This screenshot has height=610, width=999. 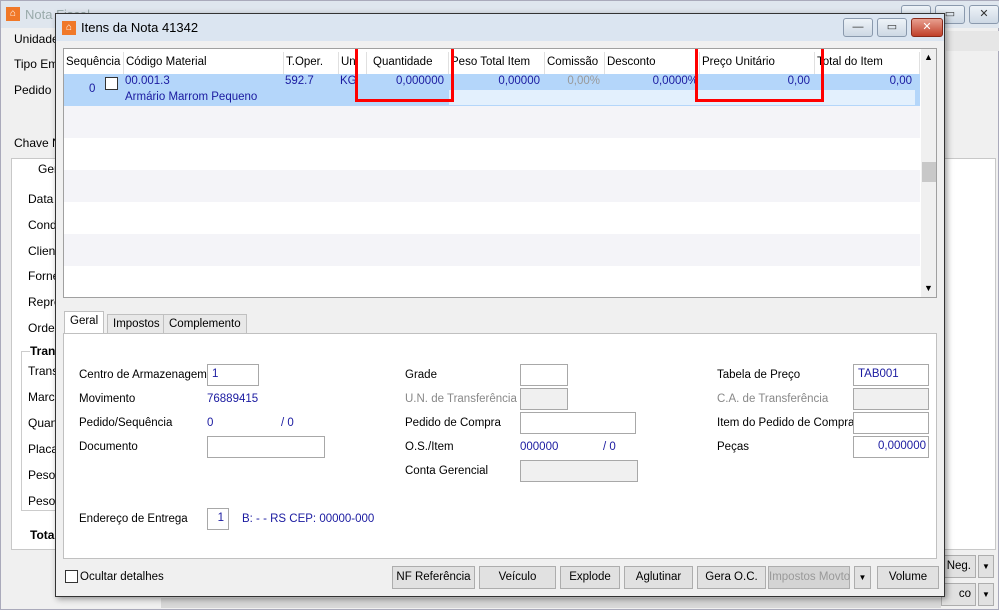 I want to click on tabela-preco-input: TAB001, so click(x=891, y=375).